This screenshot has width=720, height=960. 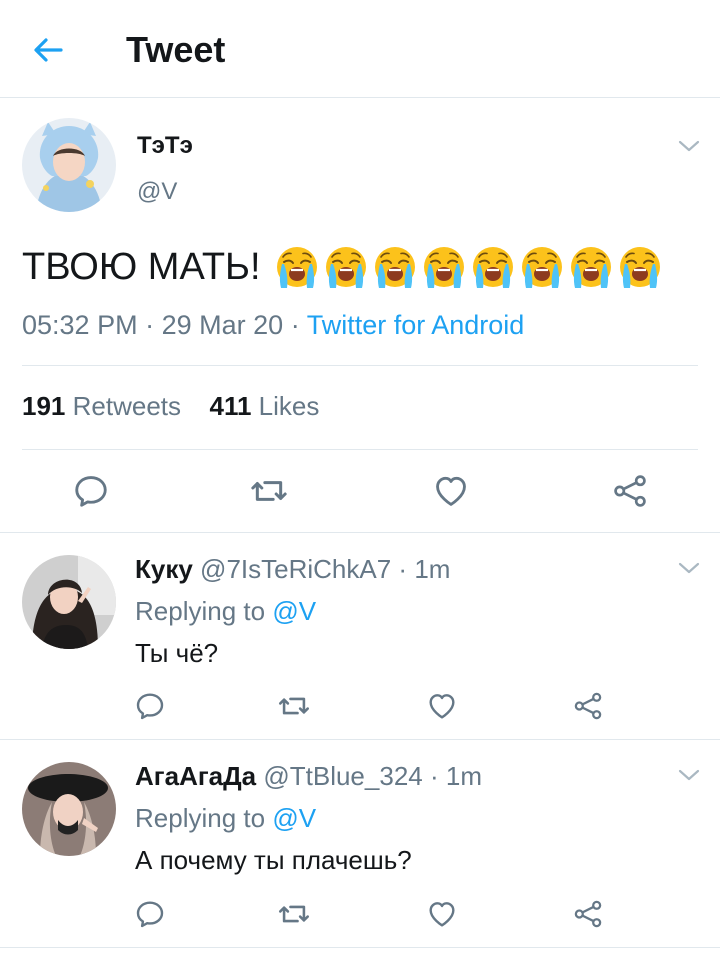 I want to click on tweet-time: 05:32 PM, so click(x=80, y=325).